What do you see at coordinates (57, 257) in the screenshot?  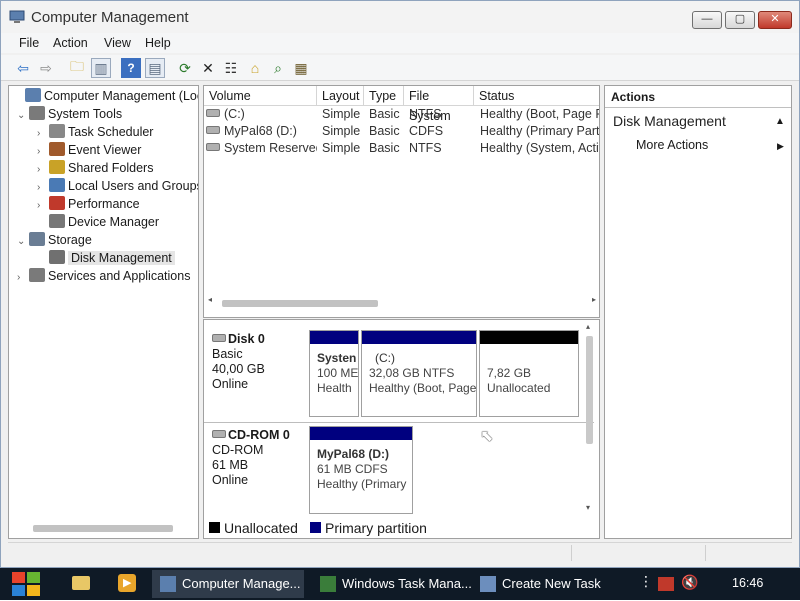 I see `disk-icon` at bounding box center [57, 257].